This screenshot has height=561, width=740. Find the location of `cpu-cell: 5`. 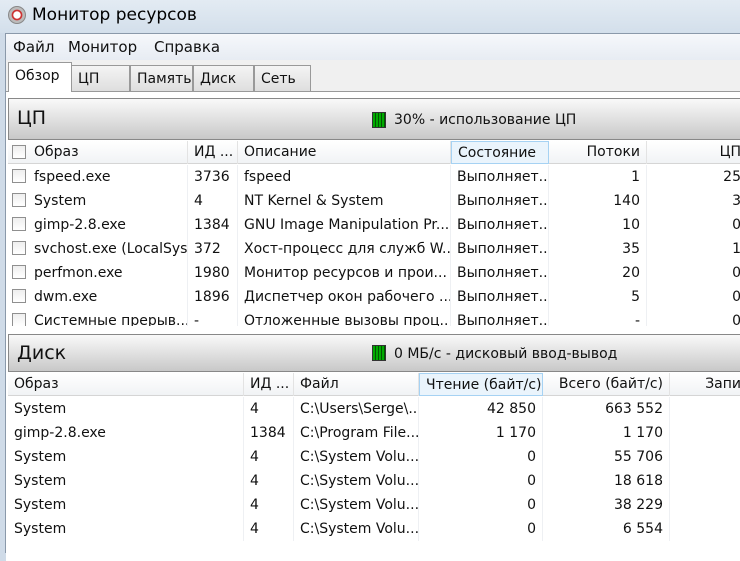

cpu-cell: 5 is located at coordinates (598, 297).